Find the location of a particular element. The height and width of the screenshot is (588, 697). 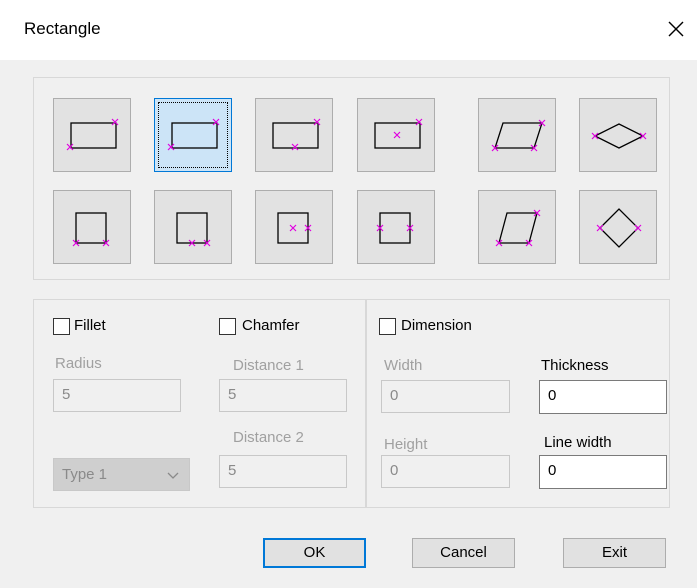

ok-button: OK is located at coordinates (314, 553).